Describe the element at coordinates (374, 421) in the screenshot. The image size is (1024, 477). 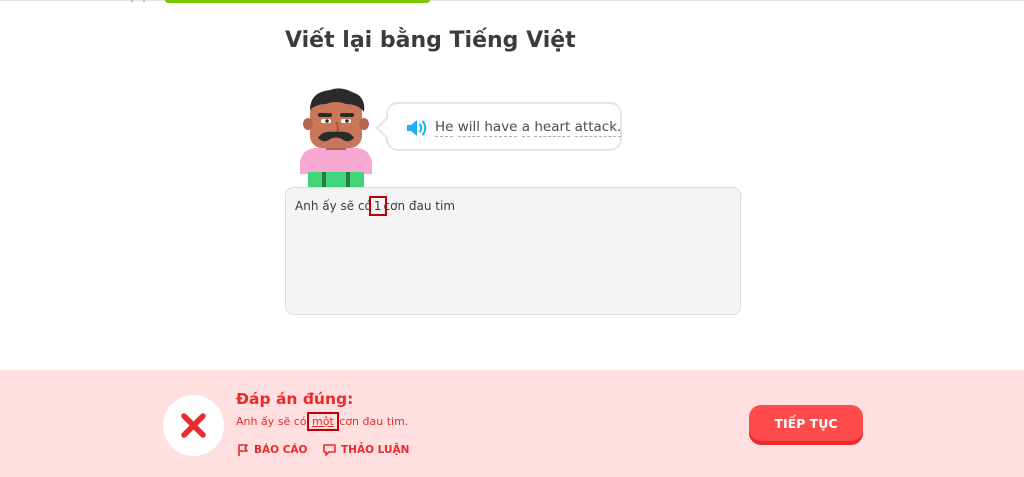
I see `correct-answer-part: cơn đau tim.` at that location.